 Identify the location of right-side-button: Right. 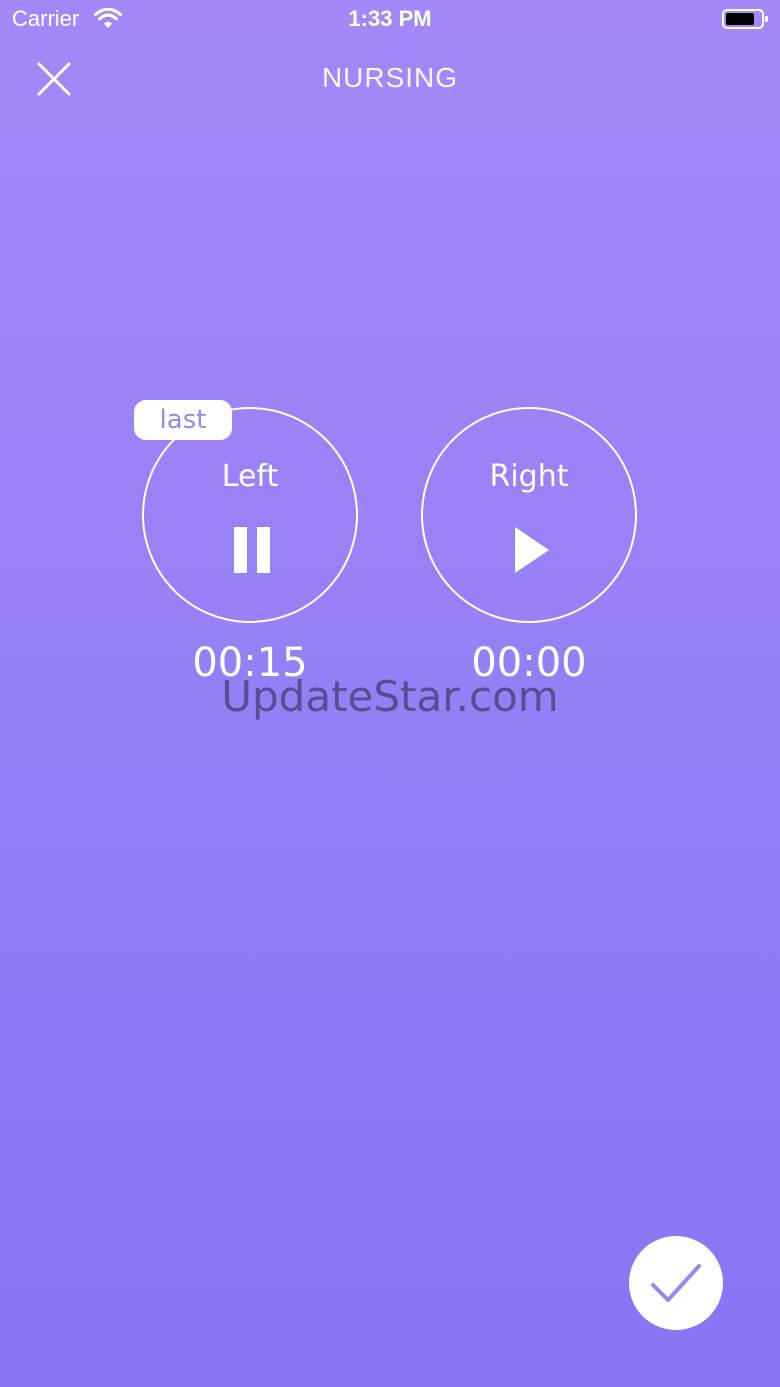
(529, 515).